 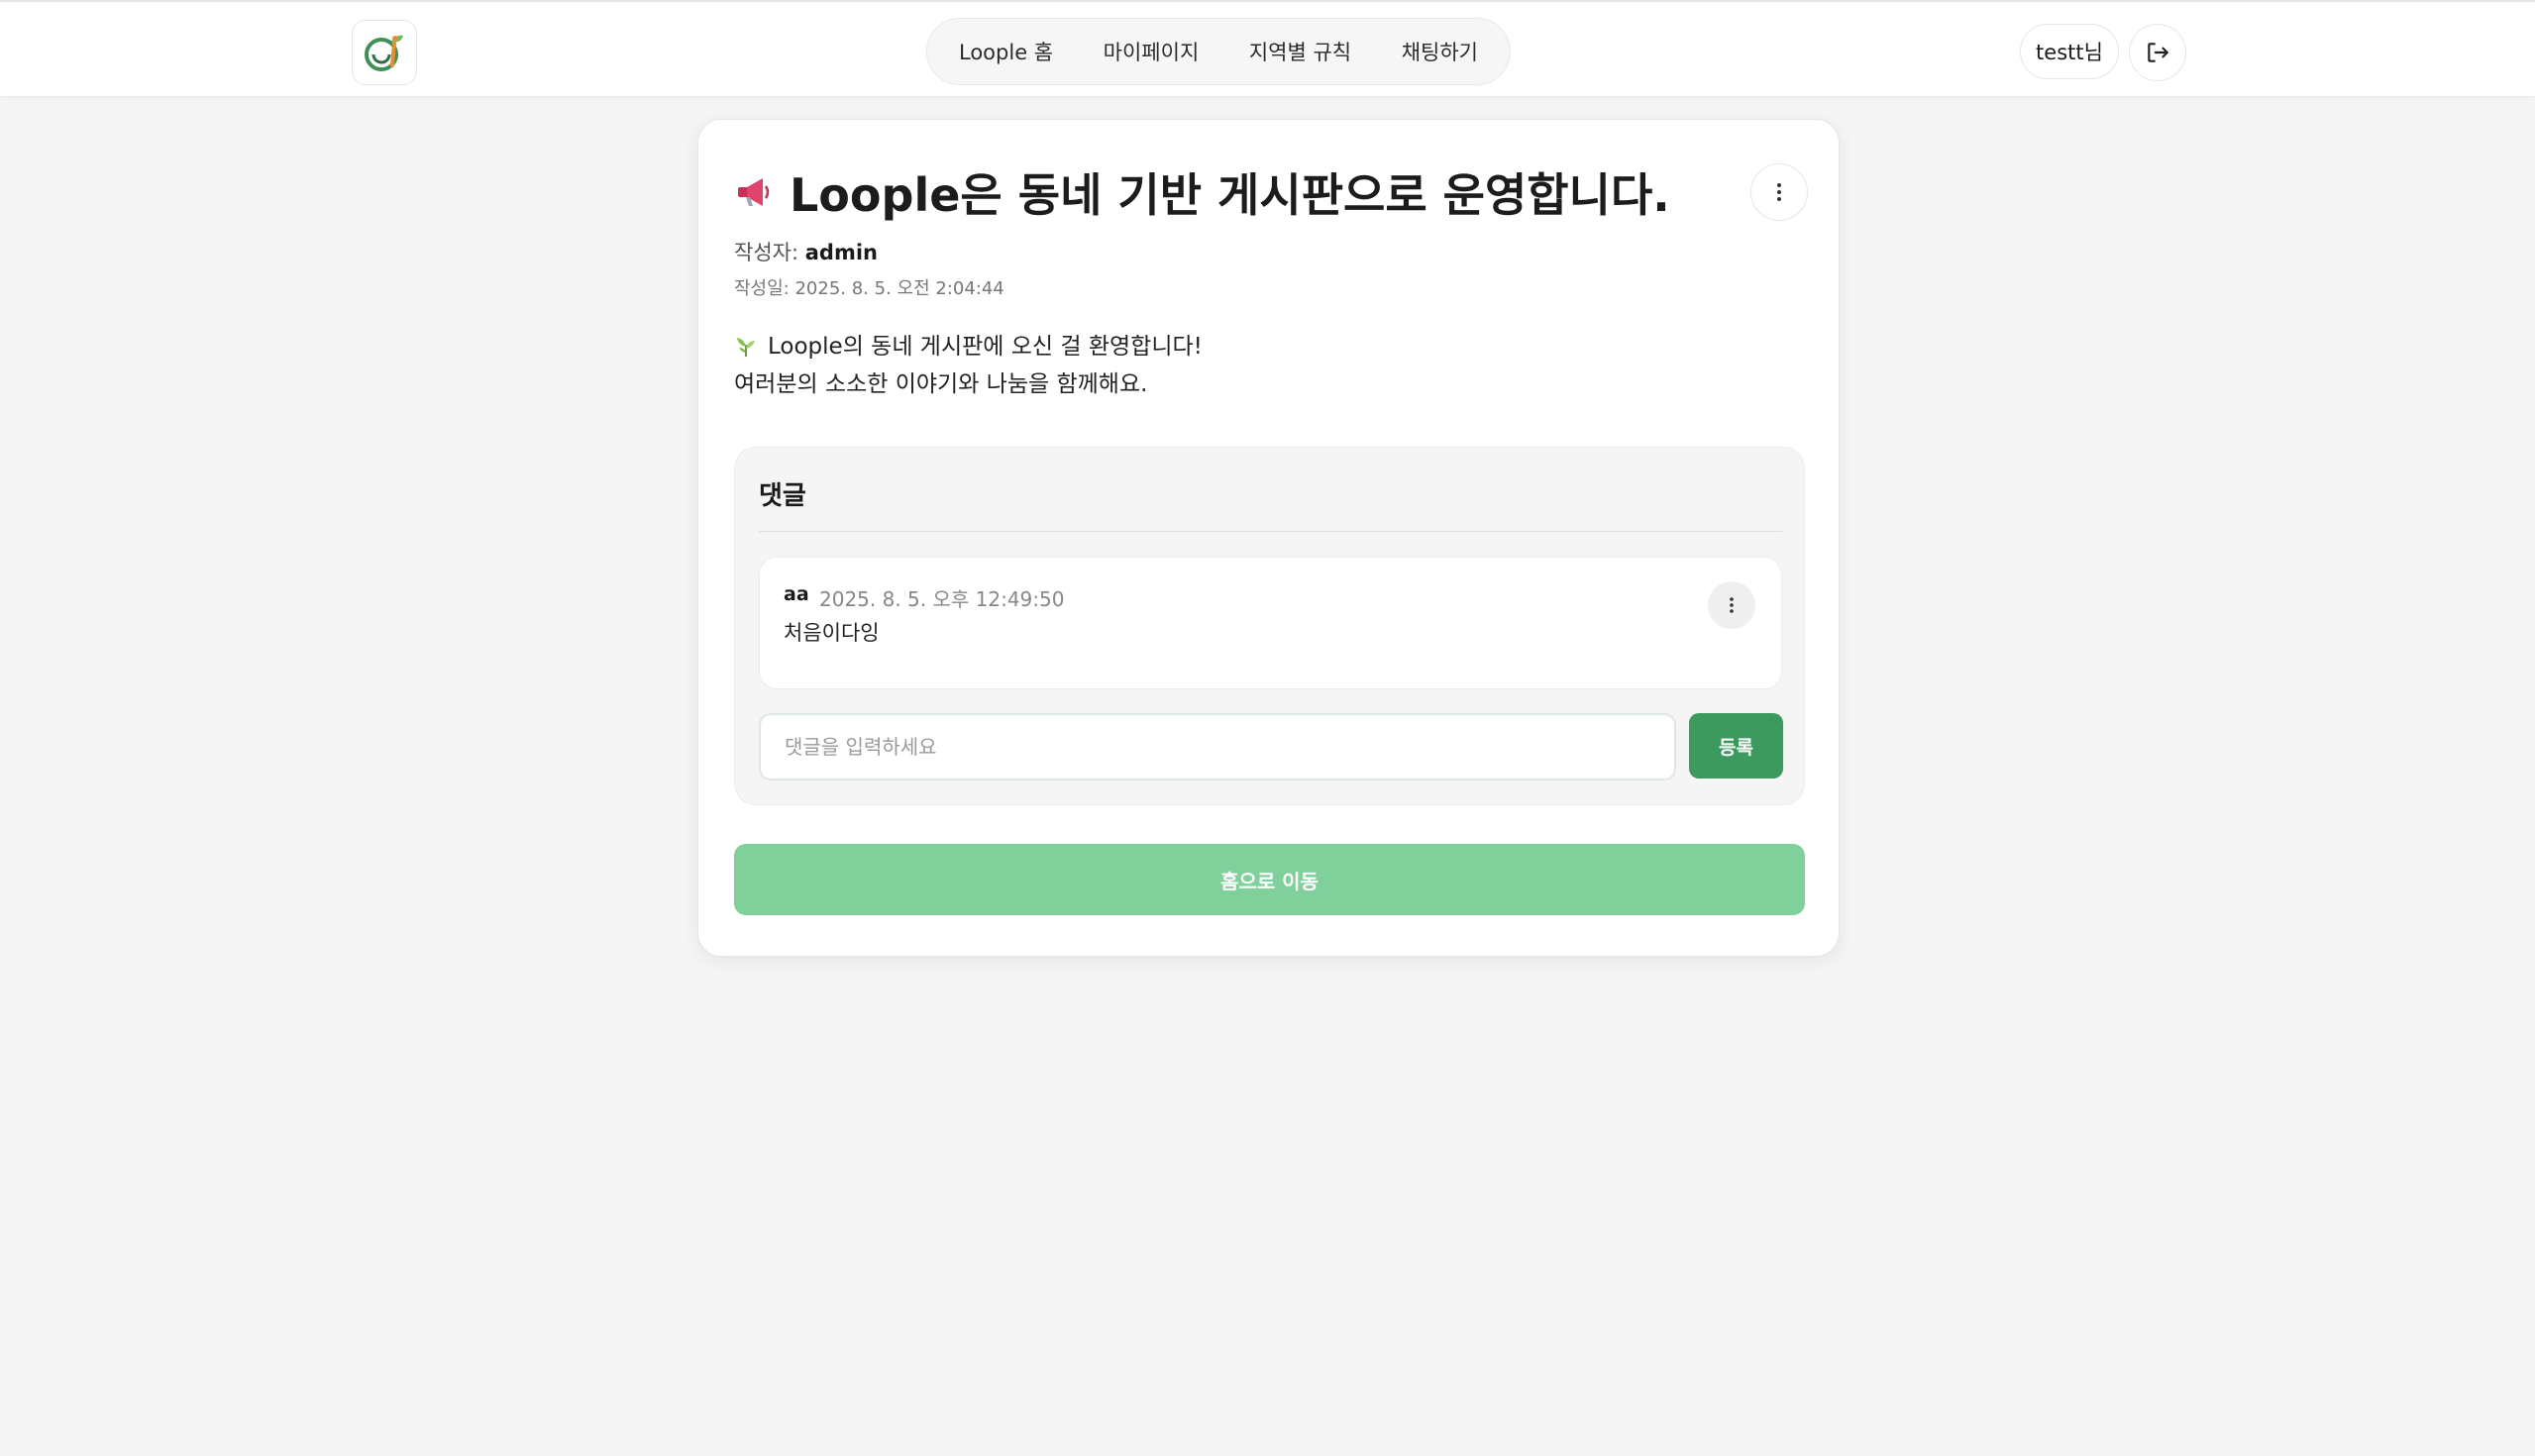 I want to click on comment-text: 처음이다잉, so click(x=832, y=633).